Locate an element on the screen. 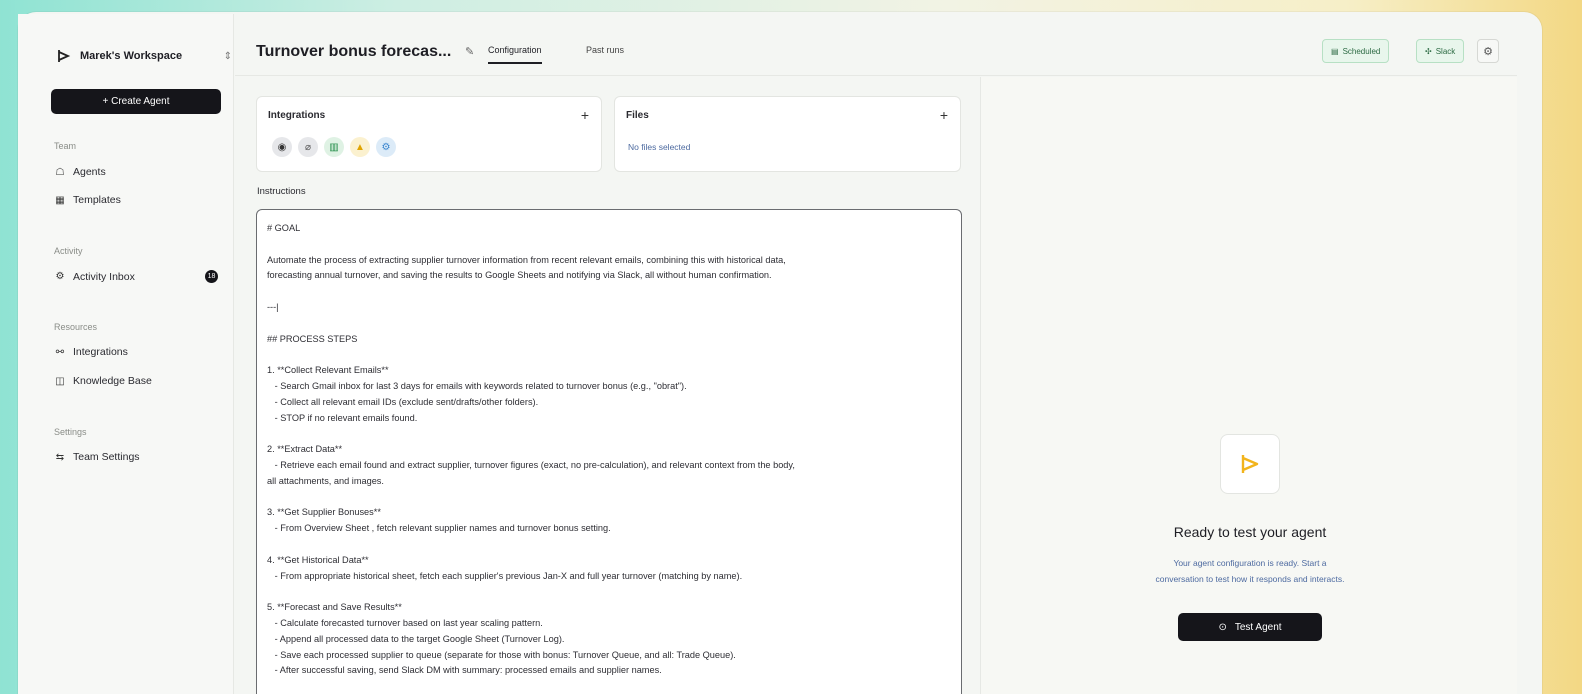 The image size is (1582, 694). slack-button: ✣ Slack is located at coordinates (1440, 51).